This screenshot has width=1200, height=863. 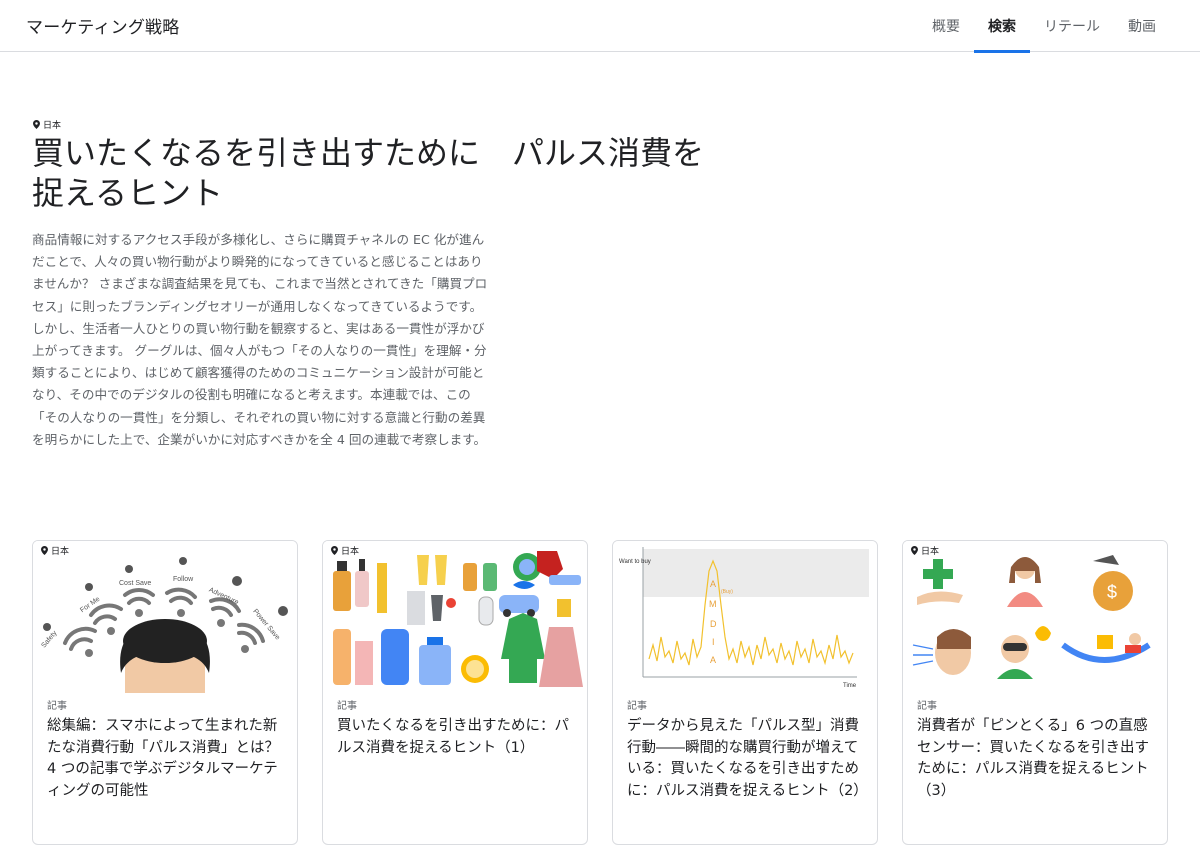 I want to click on aida-letter-a: A, so click(x=713, y=584).